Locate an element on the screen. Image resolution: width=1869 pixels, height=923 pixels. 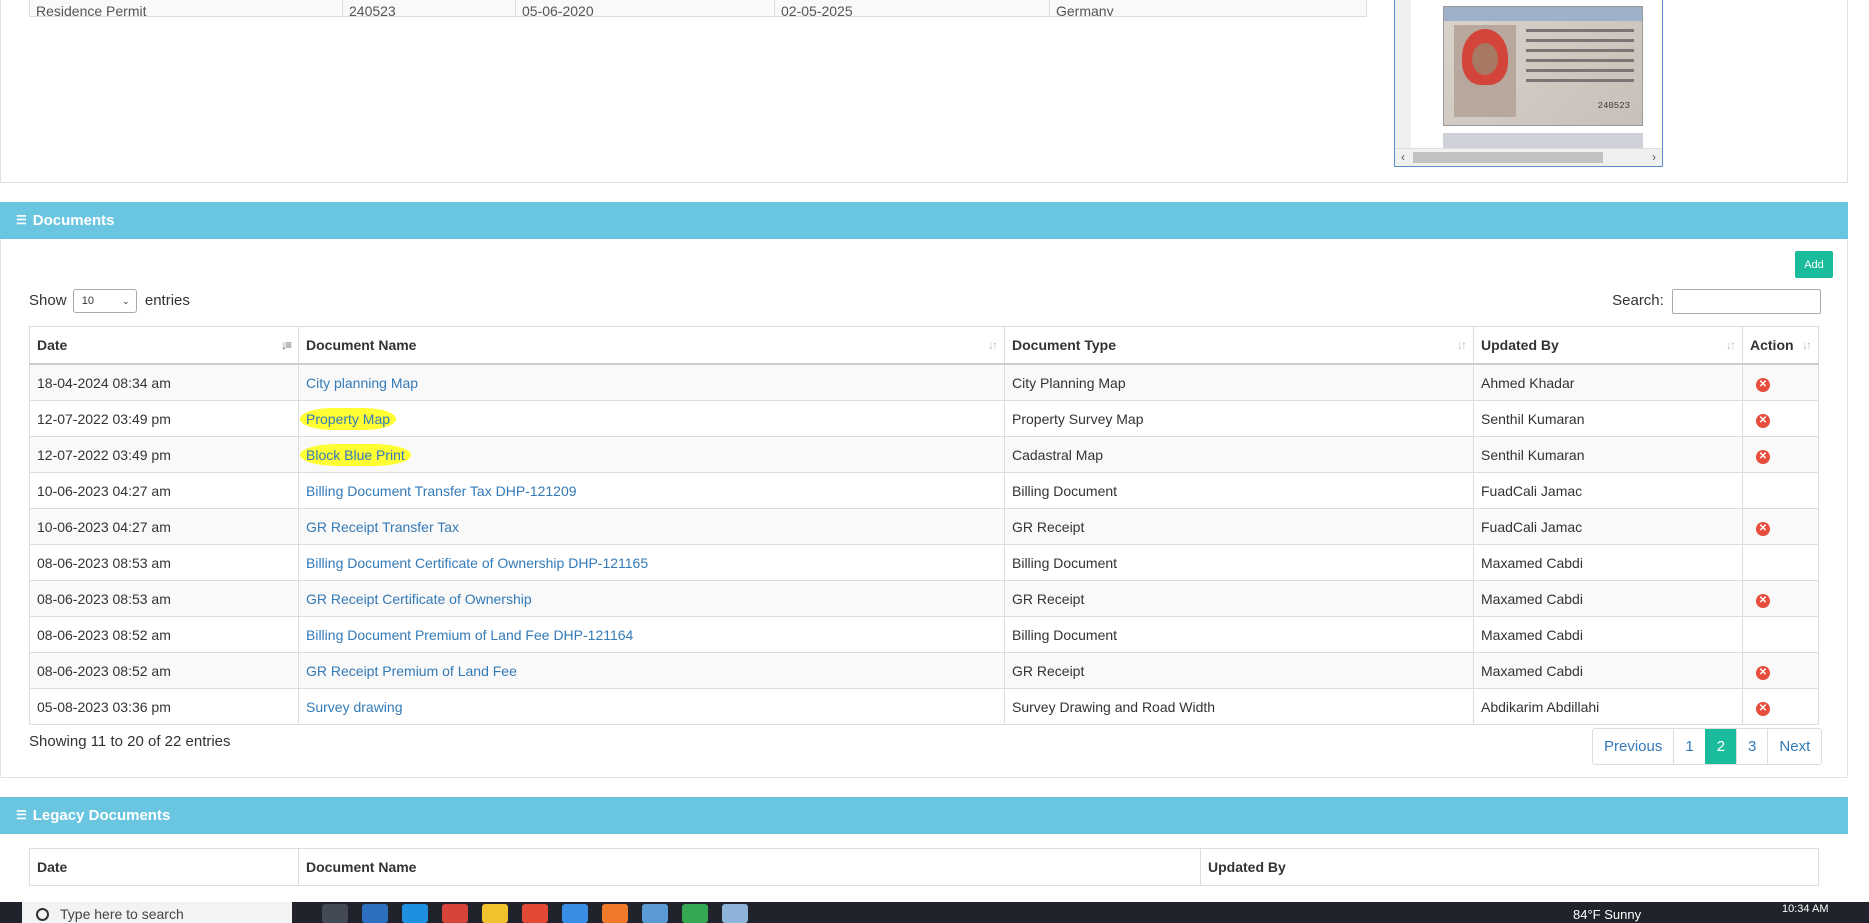
col-document-name: Document Name ↓↑ is located at coordinates (651, 345).